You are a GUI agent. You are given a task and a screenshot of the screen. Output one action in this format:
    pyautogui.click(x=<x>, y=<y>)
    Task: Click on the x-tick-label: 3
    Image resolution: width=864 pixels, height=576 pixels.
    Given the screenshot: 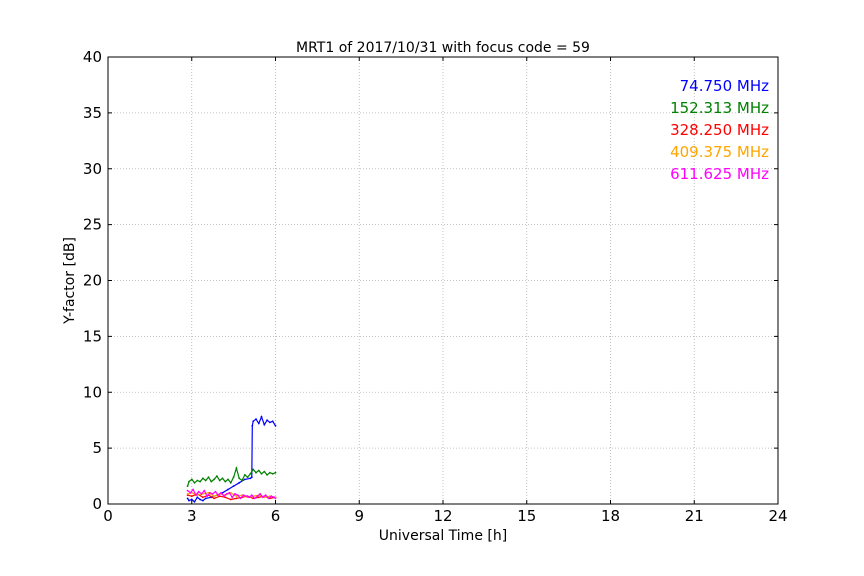 What is the action you would take?
    pyautogui.click(x=192, y=516)
    